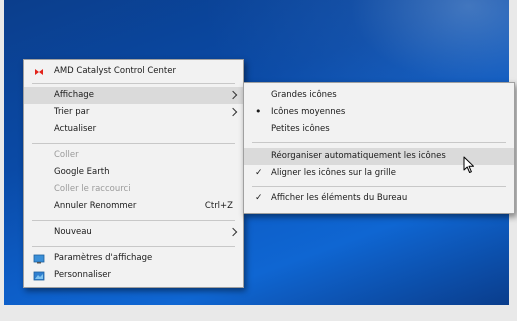 This screenshot has height=321, width=517. I want to click on submenu-item-afficher-elements: ✓ Afficher les éléments du Bureau, so click(379, 198).